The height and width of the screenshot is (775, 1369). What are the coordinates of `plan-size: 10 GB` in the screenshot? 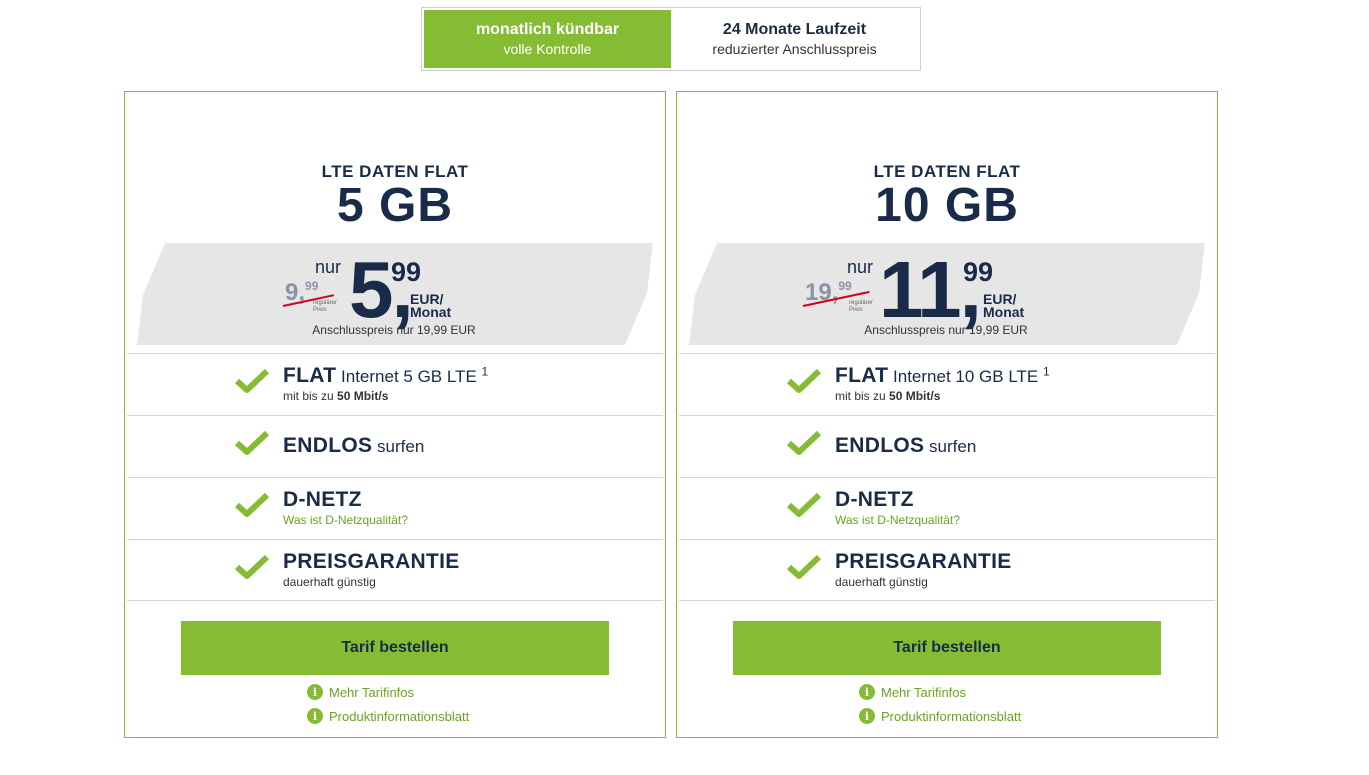 It's located at (947, 205).